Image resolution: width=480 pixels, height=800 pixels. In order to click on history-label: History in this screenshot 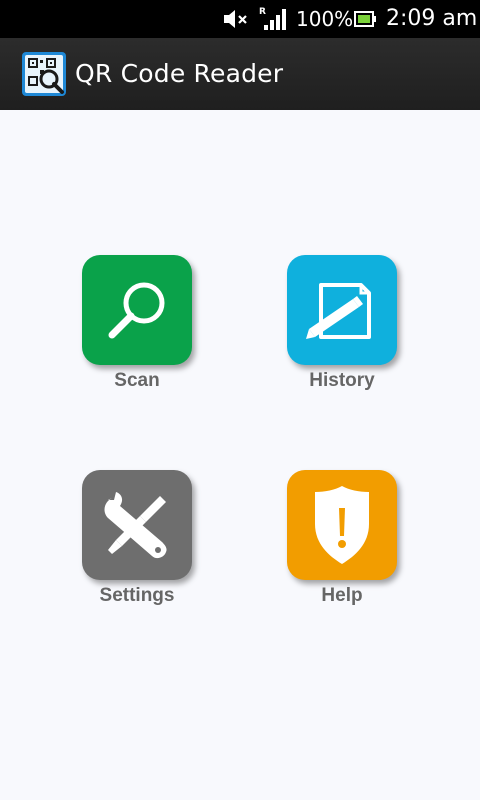, I will do `click(342, 380)`.